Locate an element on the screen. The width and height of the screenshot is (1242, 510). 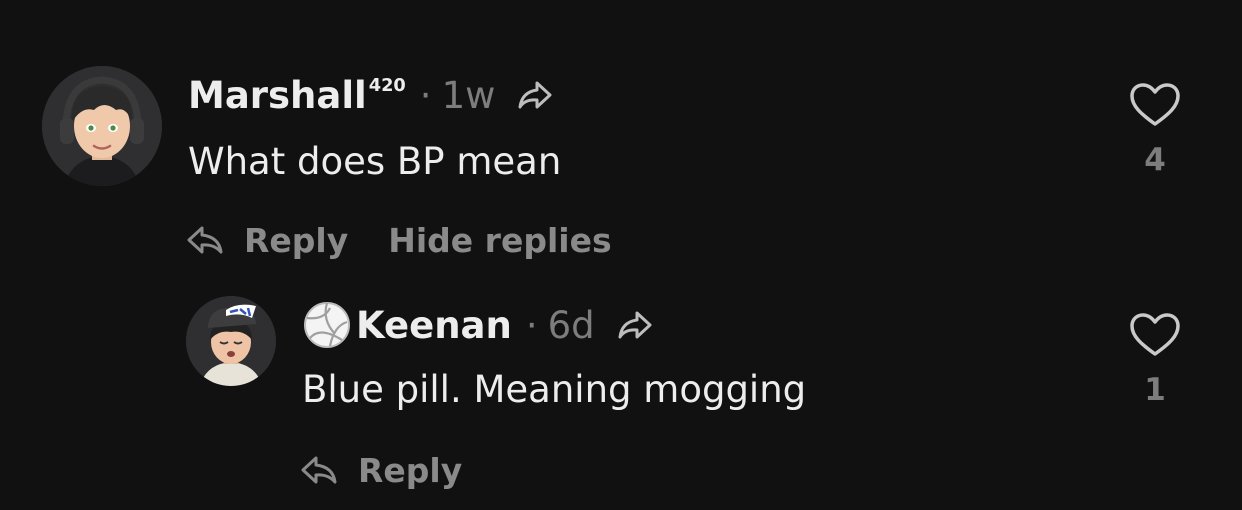
like-count: 1 is located at coordinates (1155, 390).